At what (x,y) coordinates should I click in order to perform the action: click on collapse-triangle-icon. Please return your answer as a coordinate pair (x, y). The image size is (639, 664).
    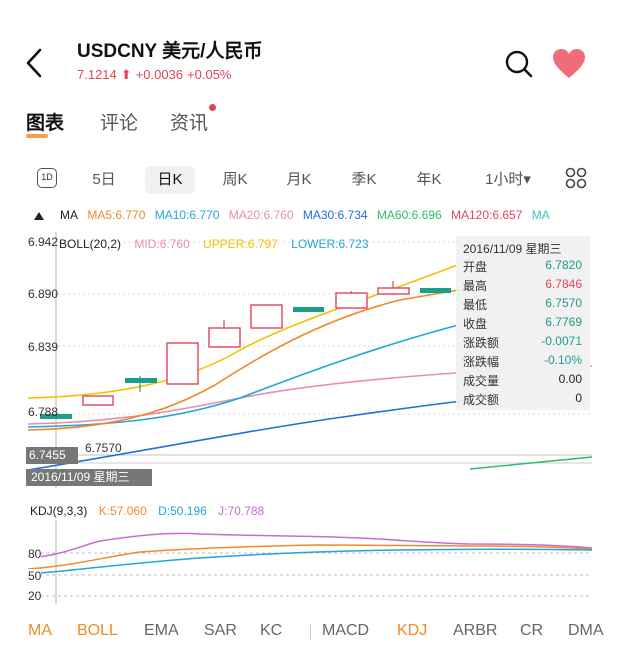
    Looking at the image, I should click on (39, 216).